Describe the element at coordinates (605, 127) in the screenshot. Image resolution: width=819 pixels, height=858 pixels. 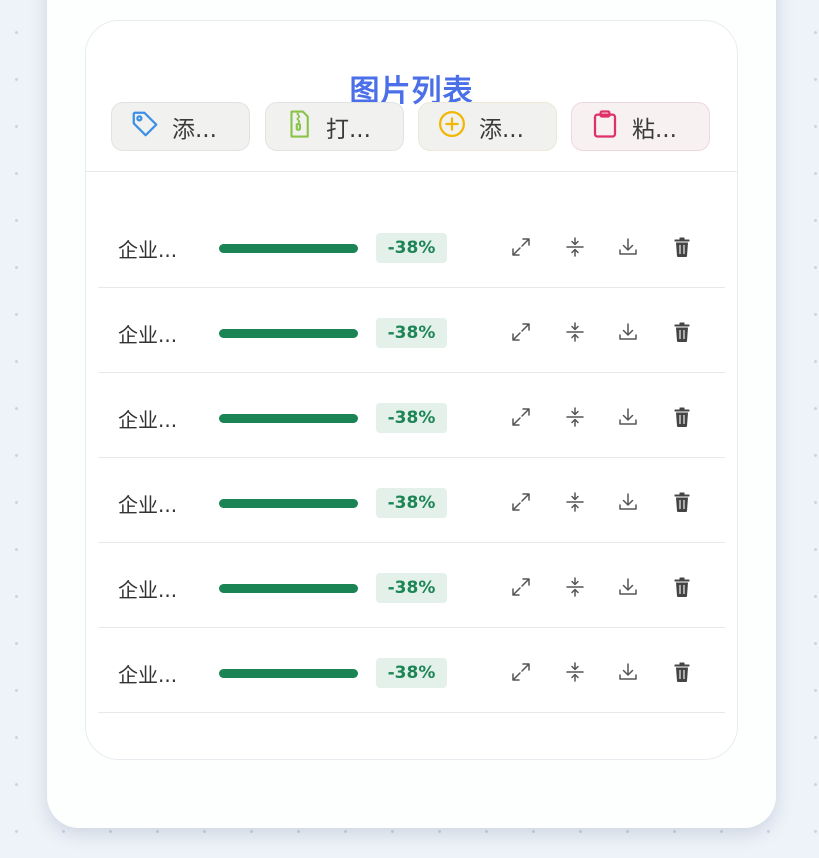
I see `clipboard-icon` at that location.